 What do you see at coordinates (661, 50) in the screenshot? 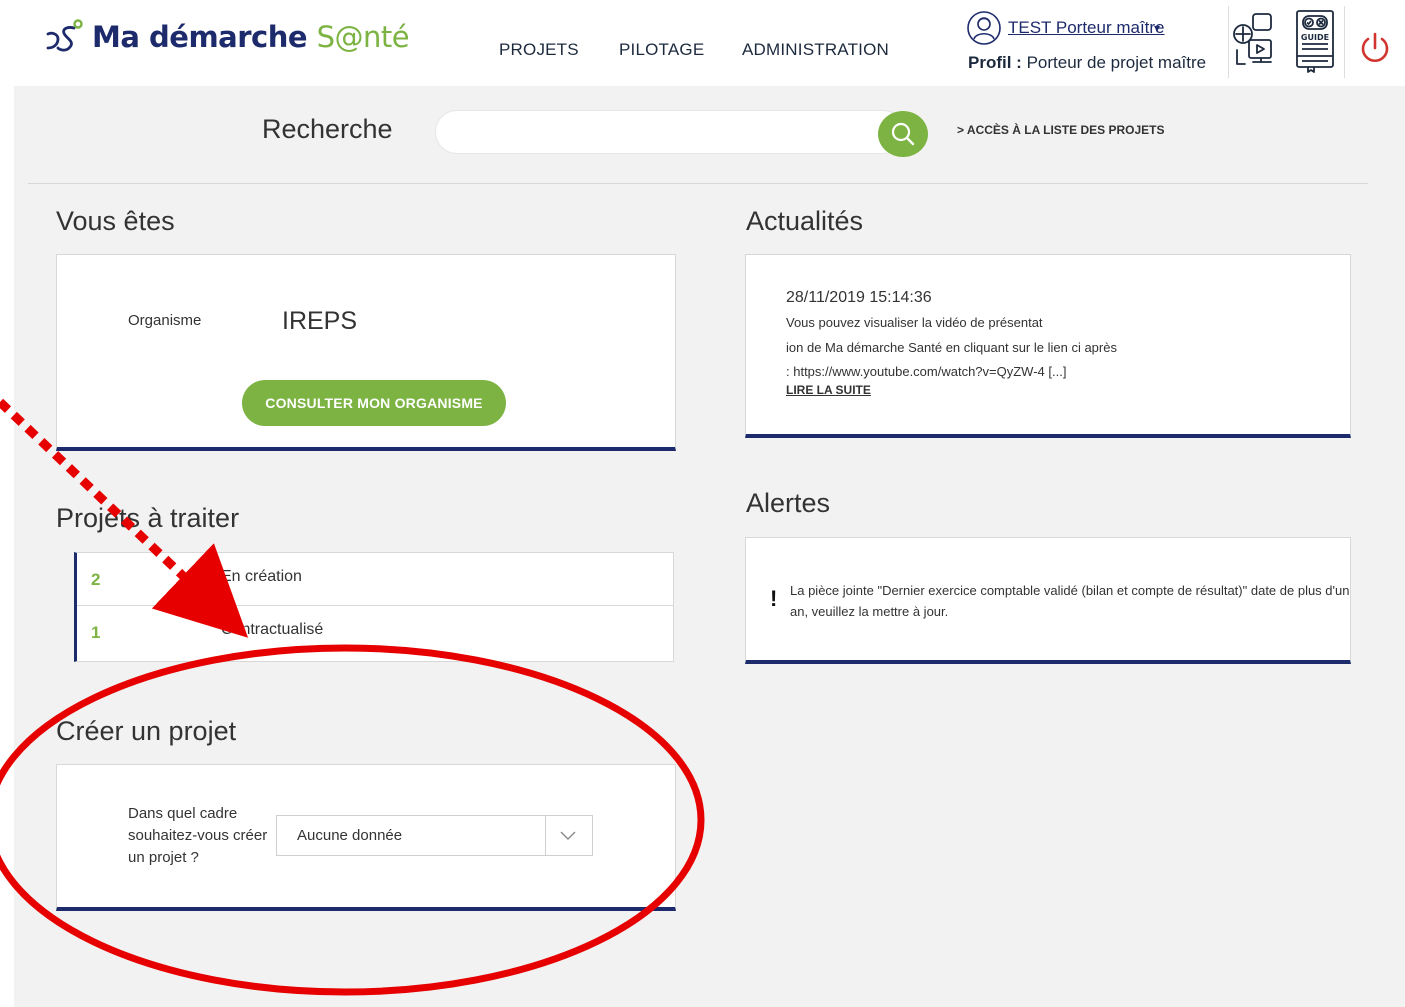
I see `nav-pilotage: PILOTAGE` at bounding box center [661, 50].